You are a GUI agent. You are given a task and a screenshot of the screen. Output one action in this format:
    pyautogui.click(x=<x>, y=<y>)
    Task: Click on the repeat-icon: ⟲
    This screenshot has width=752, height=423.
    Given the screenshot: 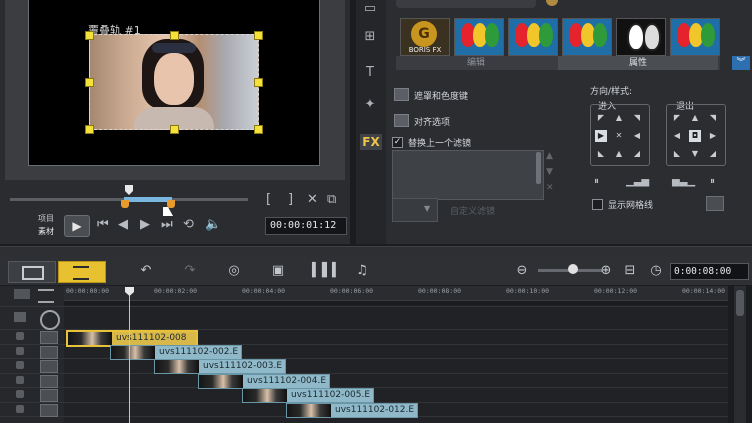 What is the action you would take?
    pyautogui.click(x=188, y=225)
    